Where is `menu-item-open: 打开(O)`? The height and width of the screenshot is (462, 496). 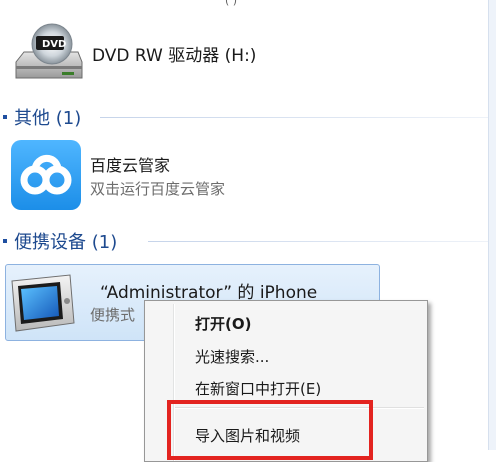
menu-item-open: 打开(O) is located at coordinates (223, 323).